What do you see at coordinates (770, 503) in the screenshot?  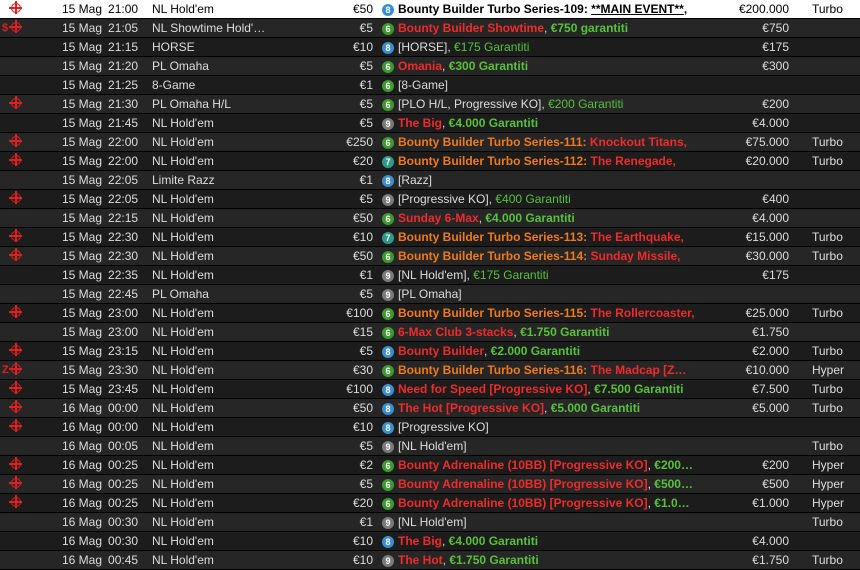 I see `guaranteed-prize: €1.000` at bounding box center [770, 503].